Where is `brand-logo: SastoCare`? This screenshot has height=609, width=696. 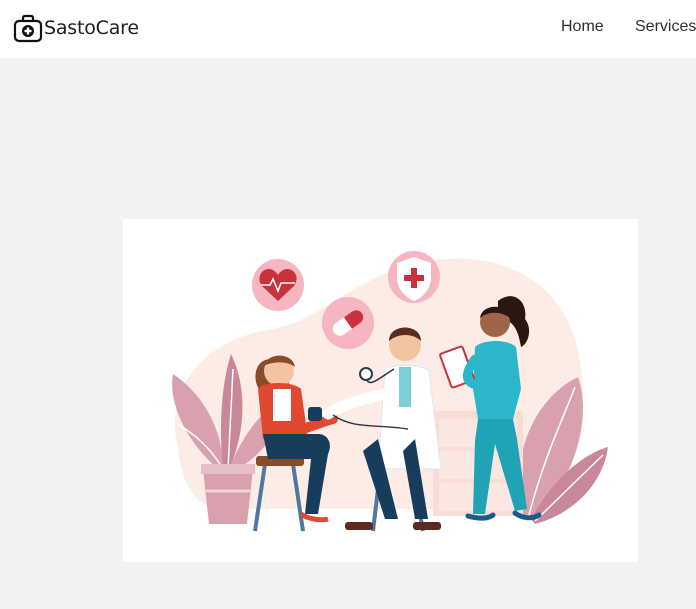 brand-logo: SastoCare is located at coordinates (76, 28).